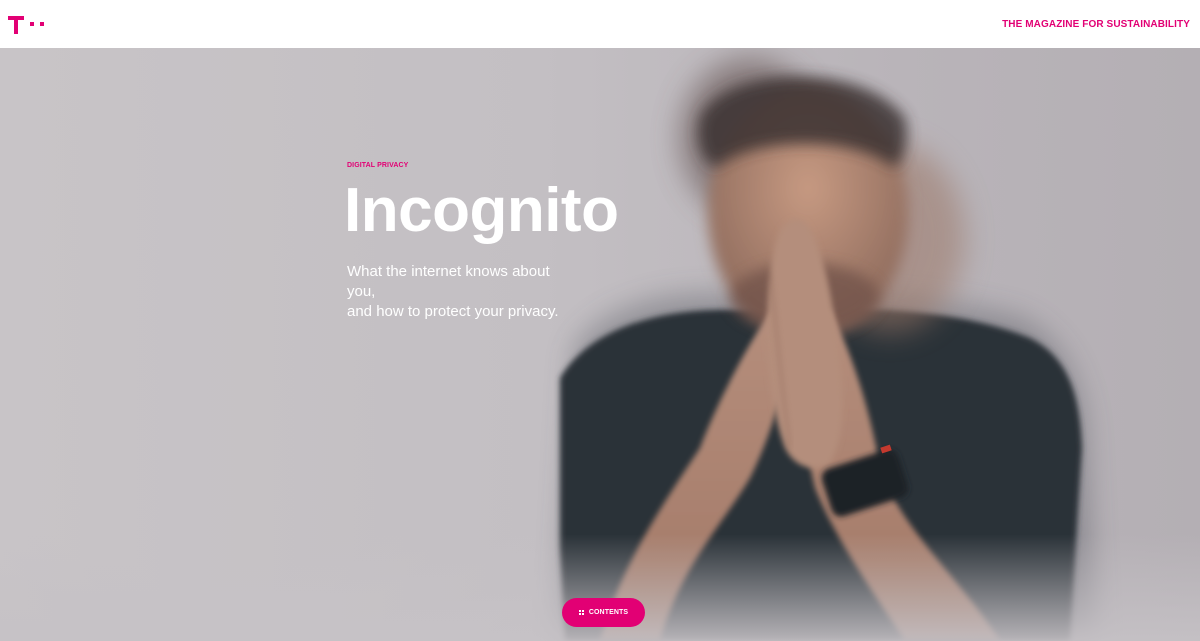  I want to click on contents-button: CONTENTS, so click(603, 612).